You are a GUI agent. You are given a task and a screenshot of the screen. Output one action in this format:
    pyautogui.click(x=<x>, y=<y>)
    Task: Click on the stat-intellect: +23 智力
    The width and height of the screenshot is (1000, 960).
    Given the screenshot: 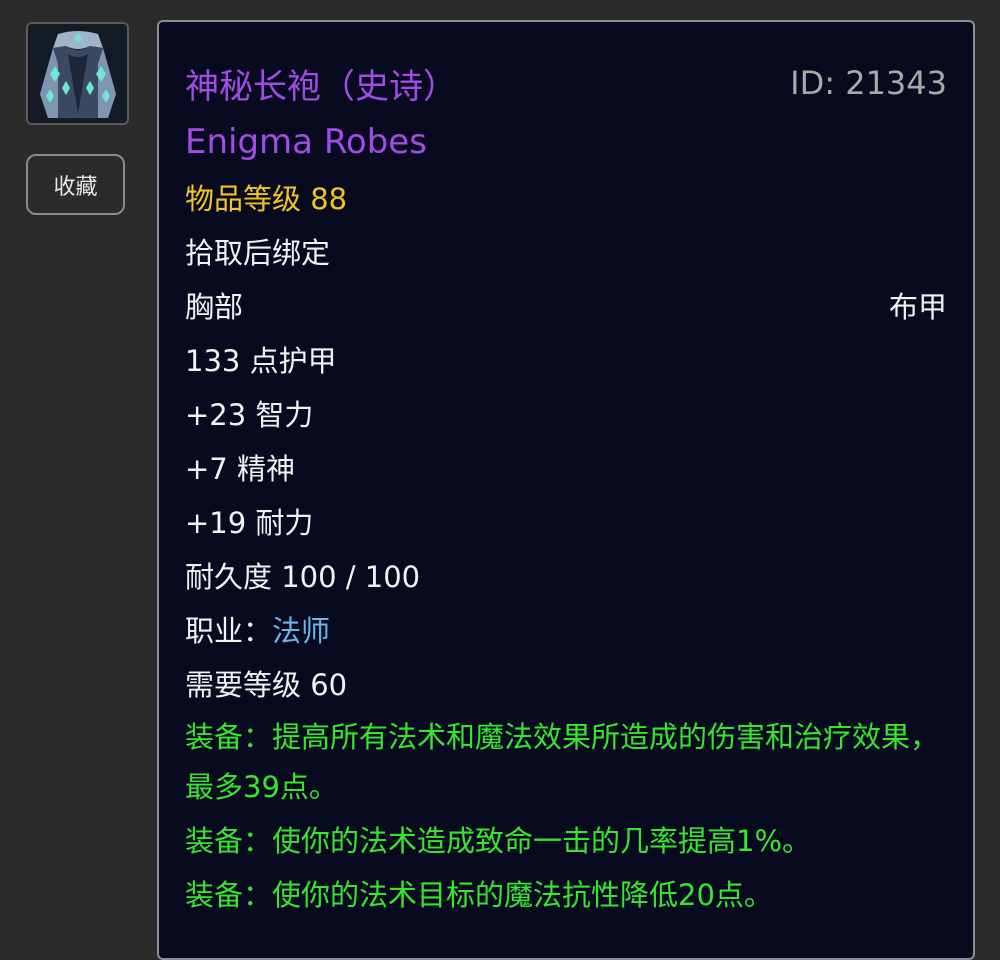 What is the action you would take?
    pyautogui.click(x=249, y=415)
    